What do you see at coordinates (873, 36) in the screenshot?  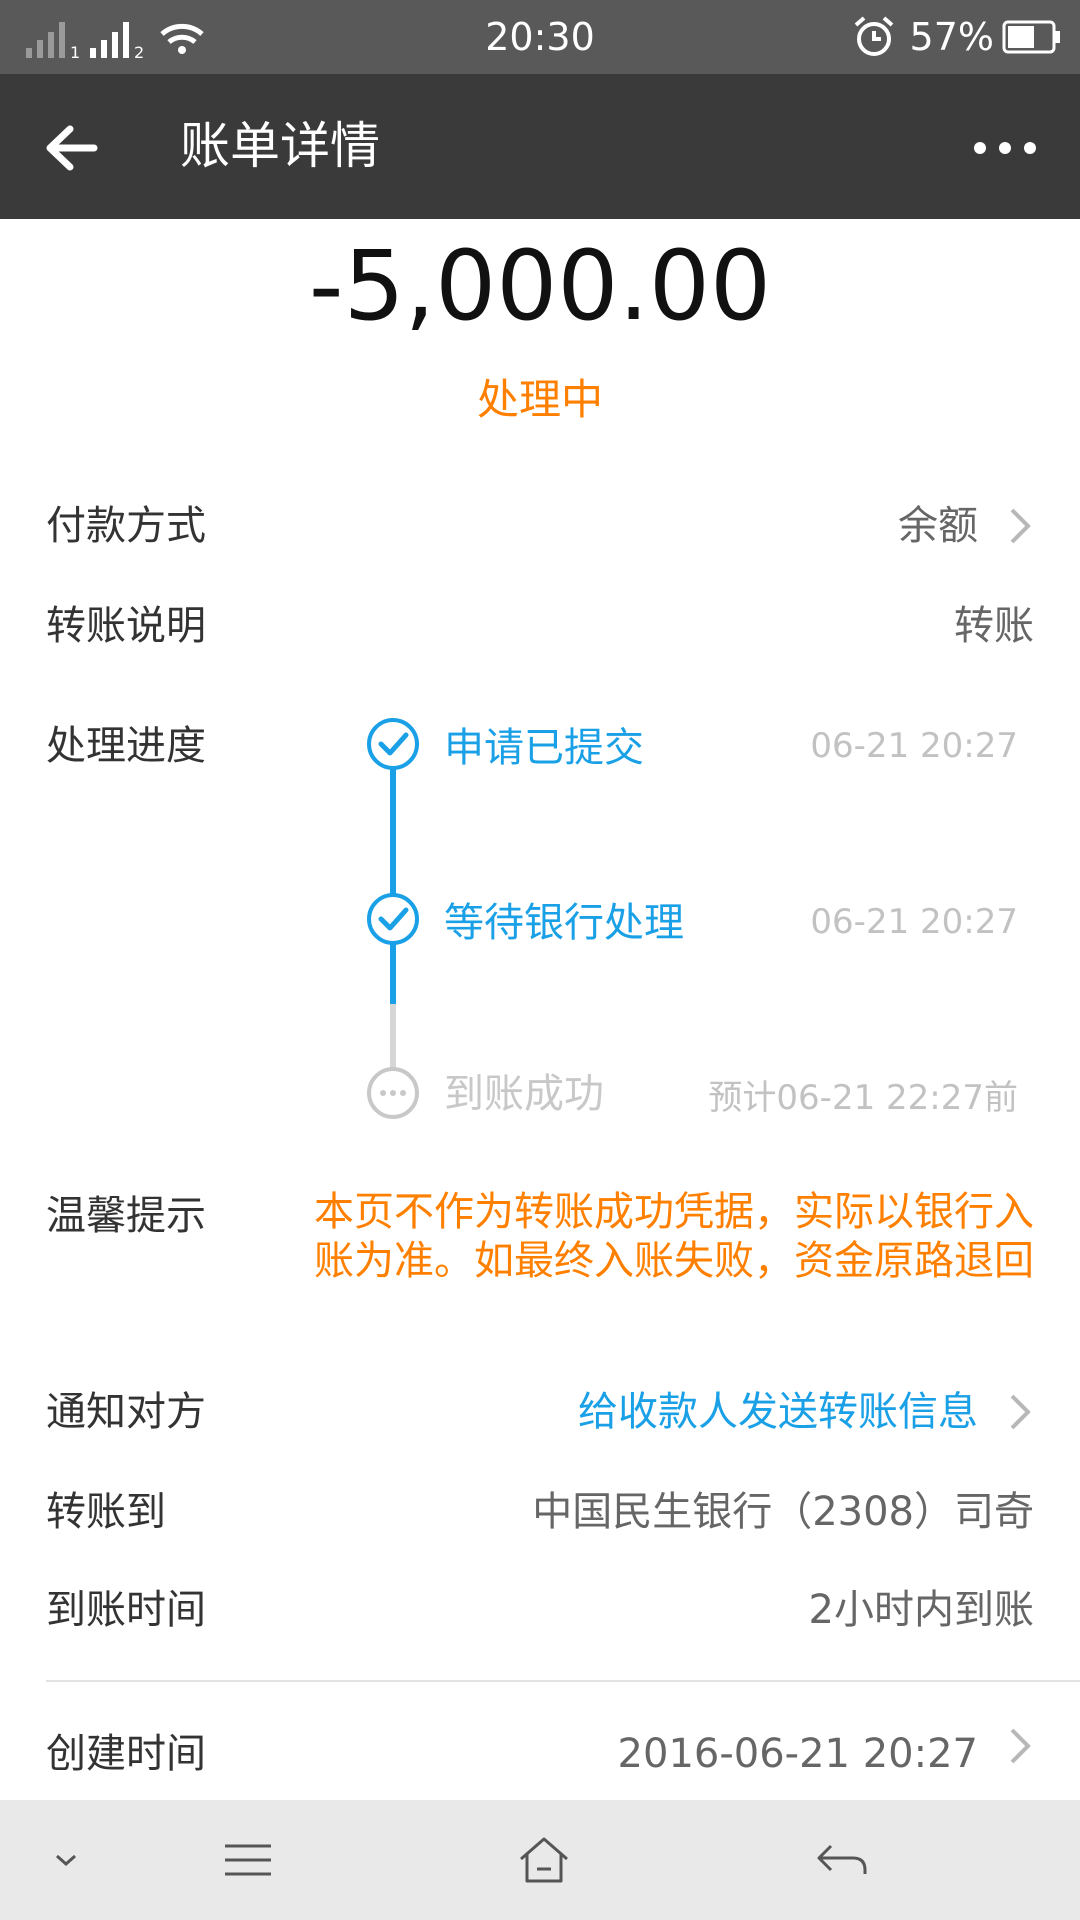 I see `alarm-icon` at bounding box center [873, 36].